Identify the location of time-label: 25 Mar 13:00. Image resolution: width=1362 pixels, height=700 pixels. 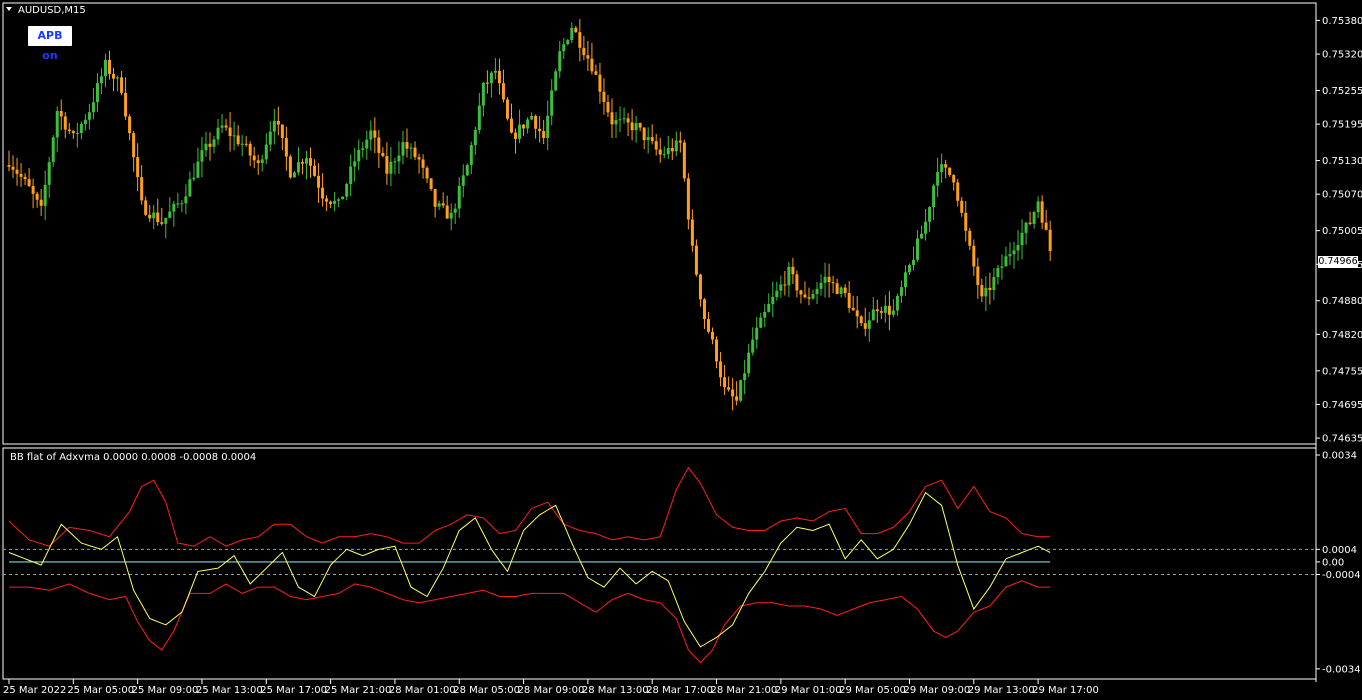
(229, 690).